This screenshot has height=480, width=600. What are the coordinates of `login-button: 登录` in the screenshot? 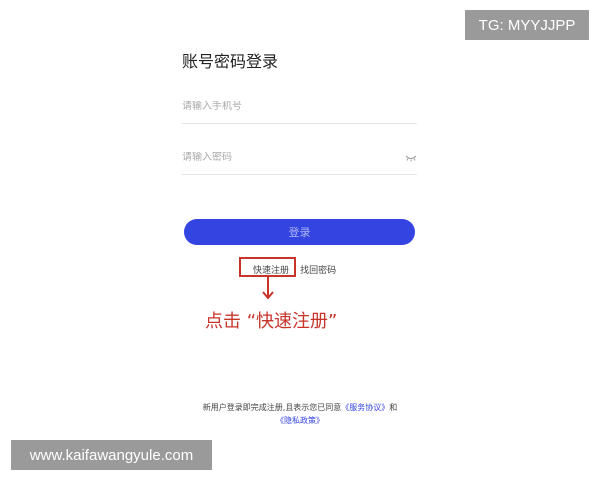 It's located at (299, 232).